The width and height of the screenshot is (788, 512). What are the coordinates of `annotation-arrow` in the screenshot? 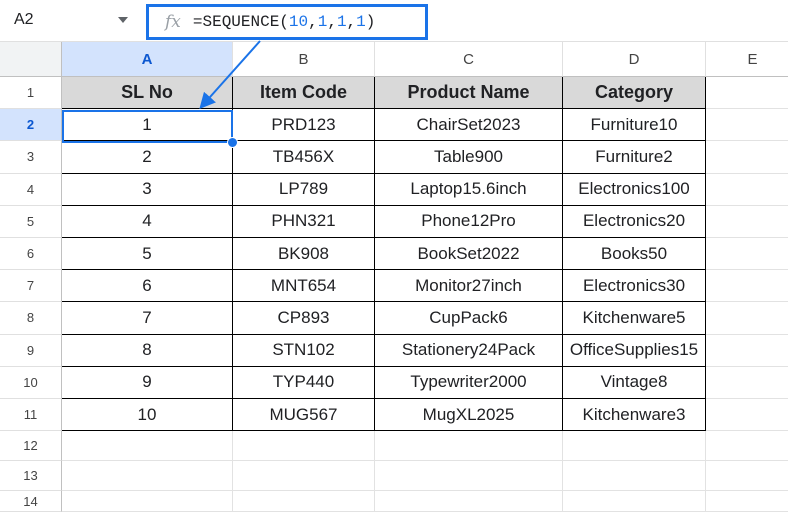 It's located at (230, 74).